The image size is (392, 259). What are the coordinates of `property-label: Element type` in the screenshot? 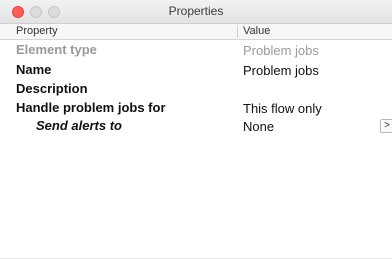 It's located at (56, 49).